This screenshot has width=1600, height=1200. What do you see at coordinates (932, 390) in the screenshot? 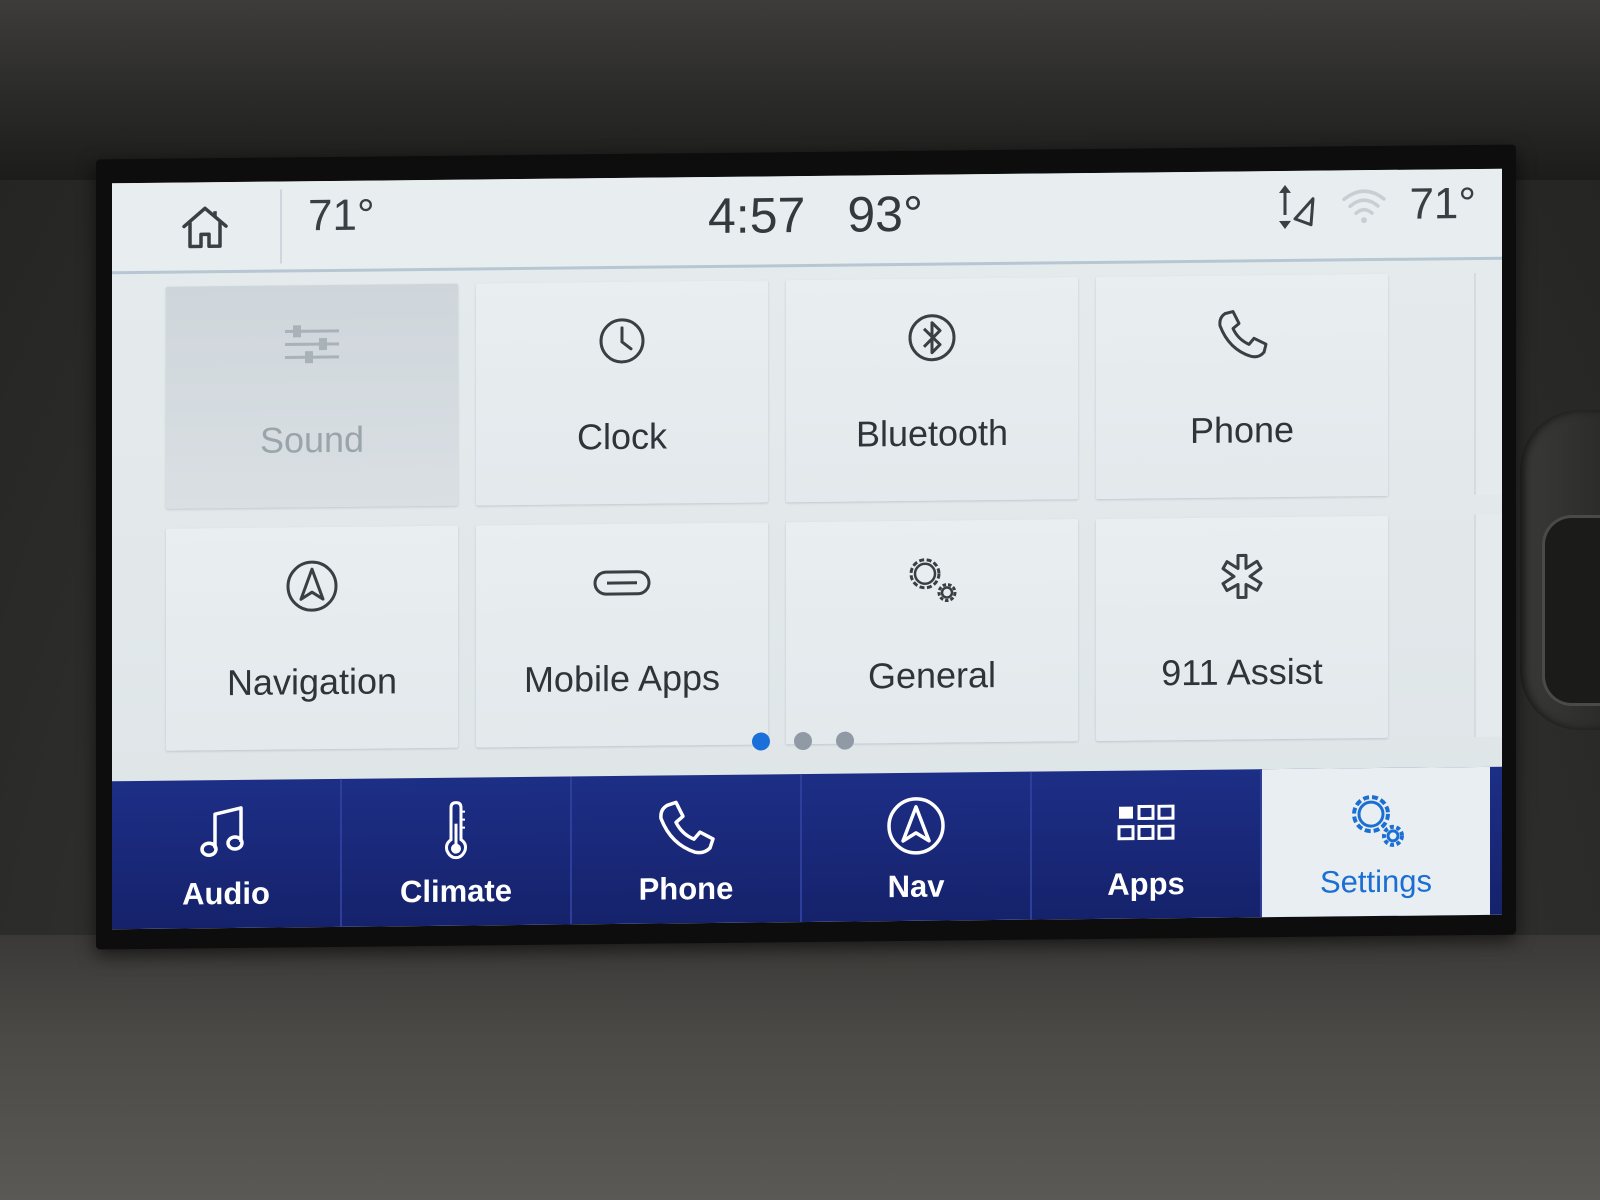
I see `tile-bluetooth: Bluetooth` at bounding box center [932, 390].